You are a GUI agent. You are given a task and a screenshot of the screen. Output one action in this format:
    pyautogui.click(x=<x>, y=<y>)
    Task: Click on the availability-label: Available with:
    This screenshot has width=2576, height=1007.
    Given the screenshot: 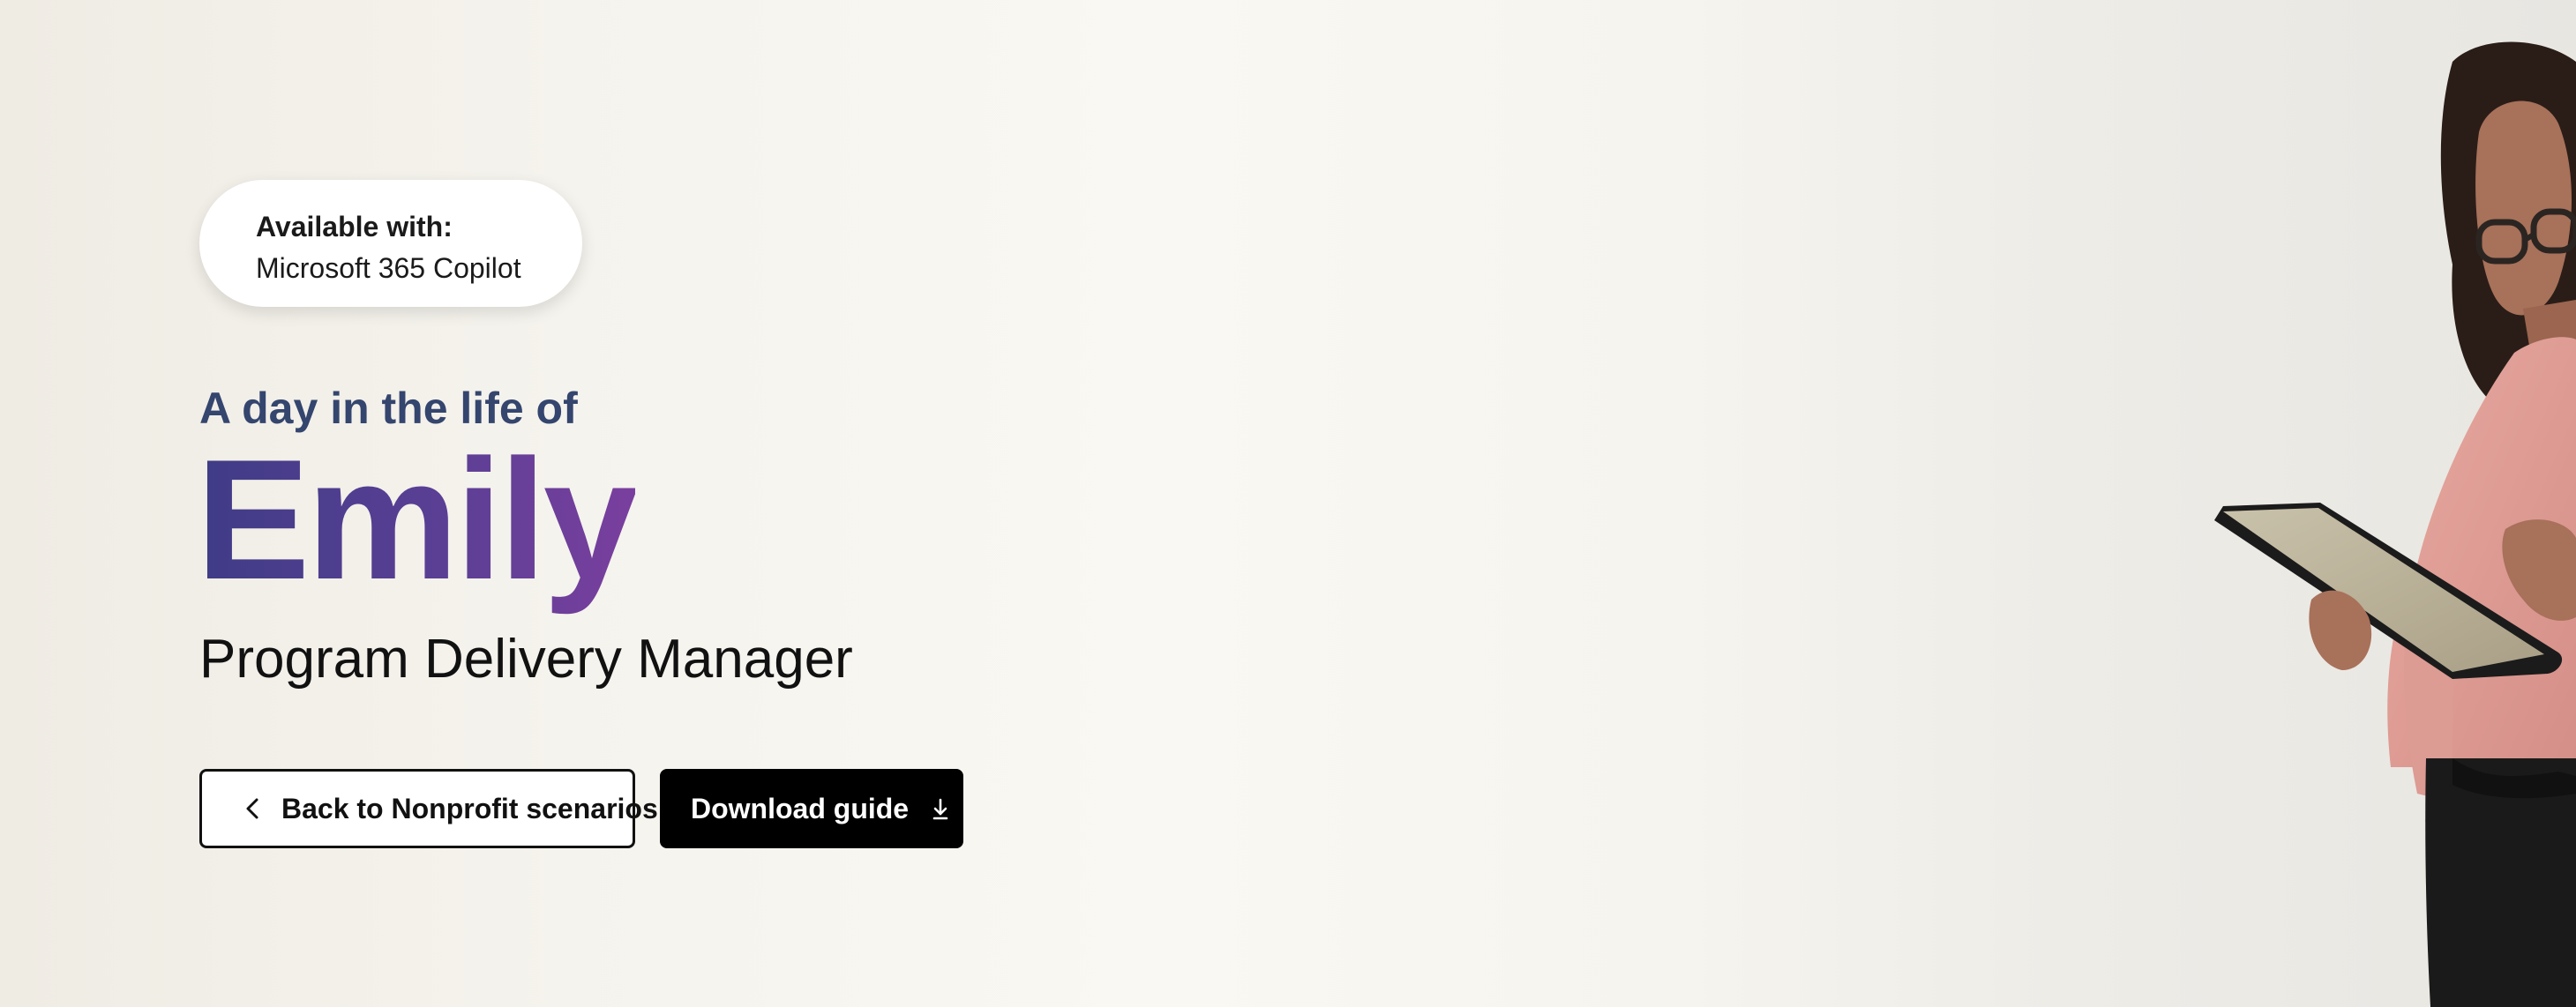 What is the action you would take?
    pyautogui.click(x=355, y=227)
    